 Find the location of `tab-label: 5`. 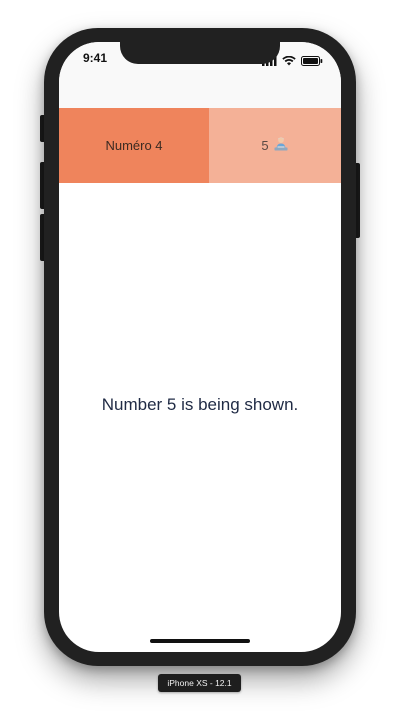

tab-label: 5 is located at coordinates (265, 145).